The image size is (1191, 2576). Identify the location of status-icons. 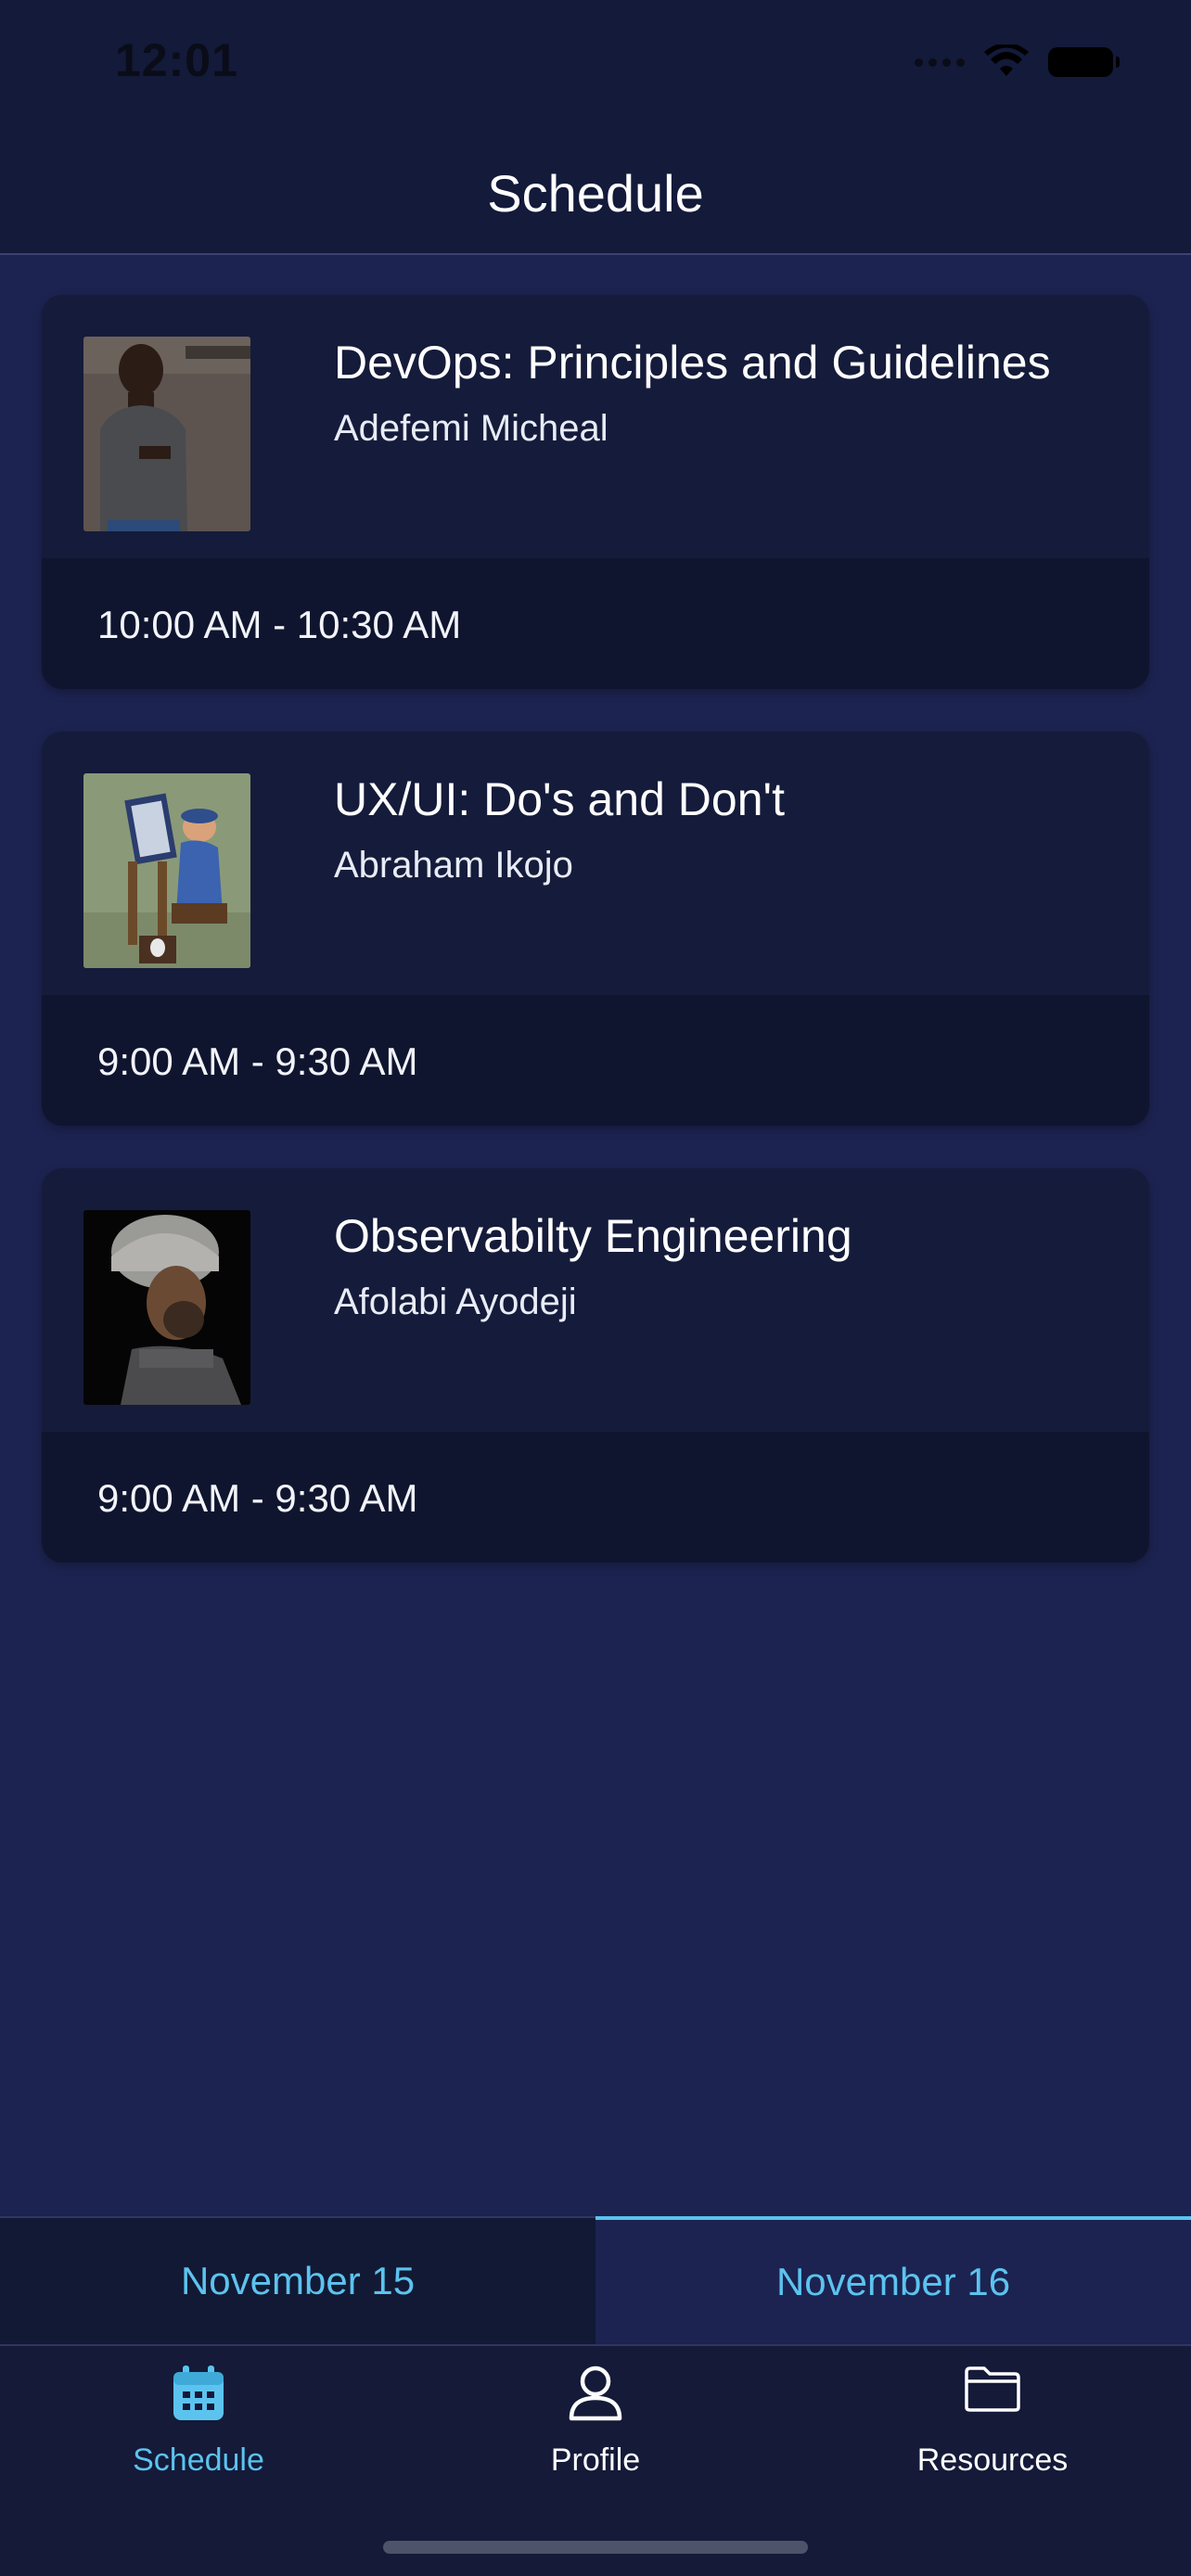
(1018, 62).